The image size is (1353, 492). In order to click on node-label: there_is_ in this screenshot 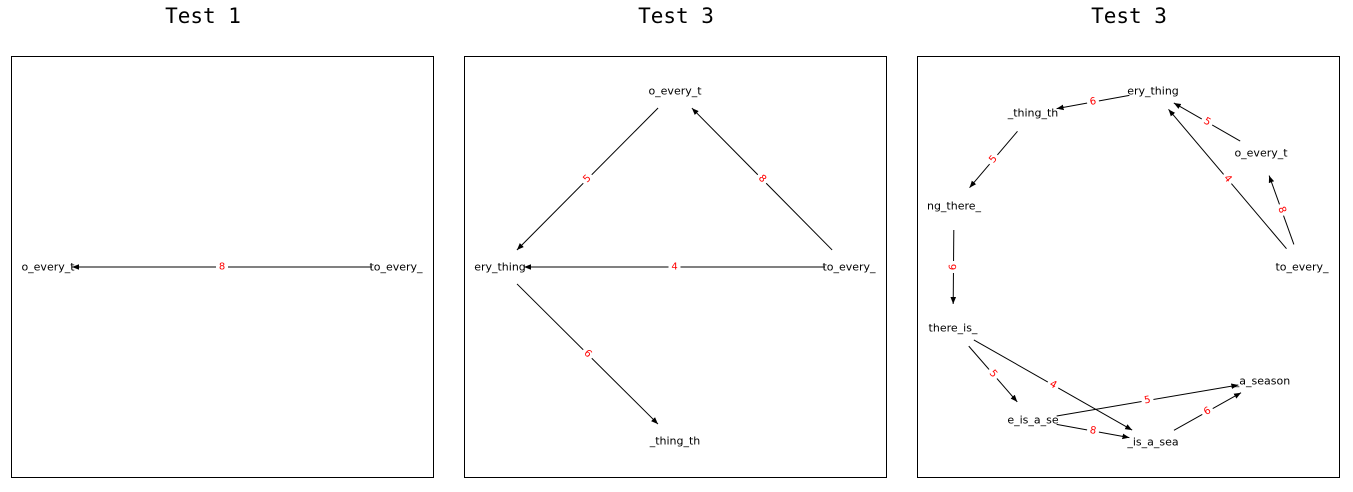, I will do `click(953, 328)`.